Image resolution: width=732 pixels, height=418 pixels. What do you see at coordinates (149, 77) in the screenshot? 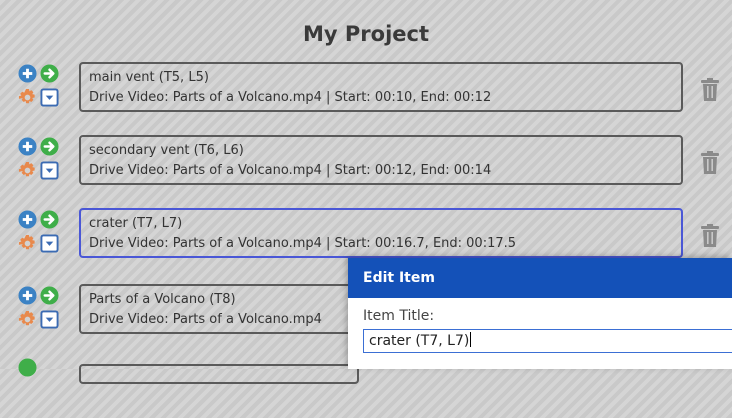
I see `item-title: main vent (T5, L5)` at bounding box center [149, 77].